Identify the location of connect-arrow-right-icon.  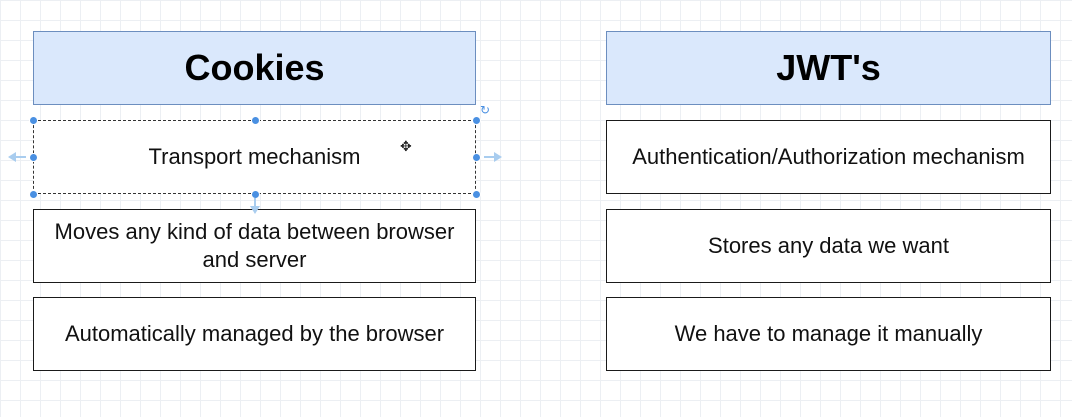
(498, 157).